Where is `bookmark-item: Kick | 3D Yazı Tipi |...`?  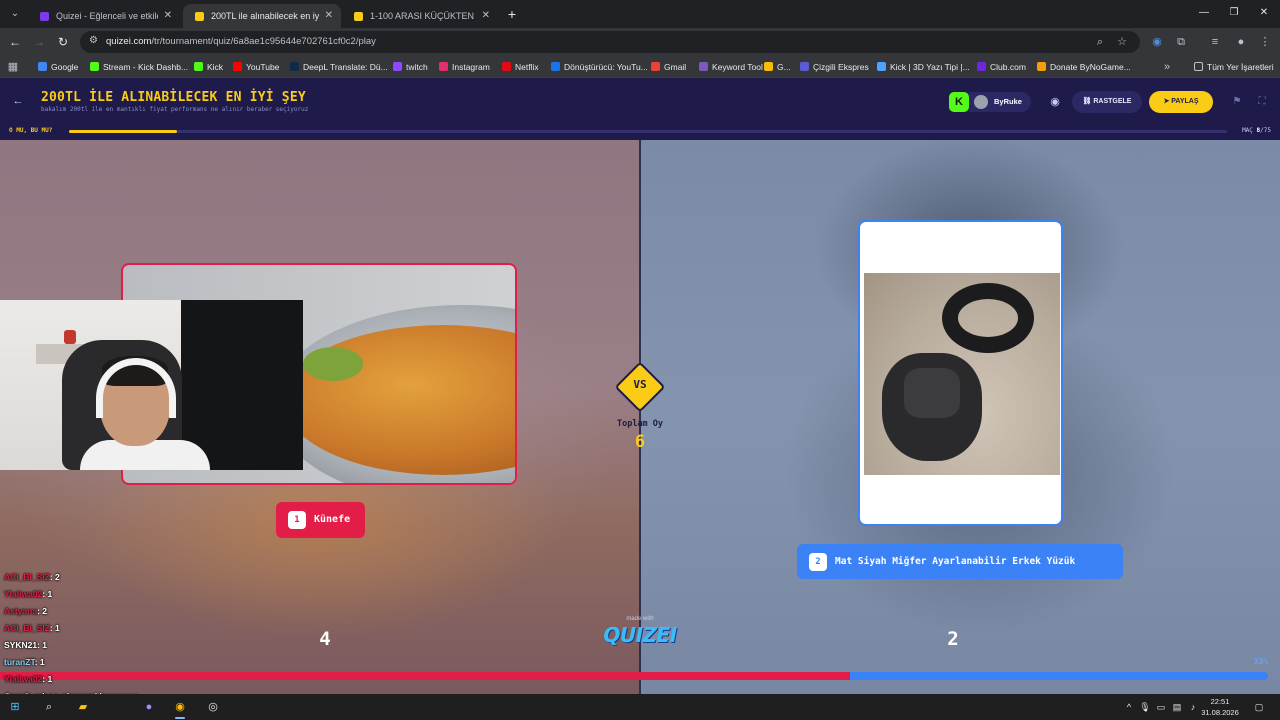
bookmark-item: Kick | 3D Yazı Tipi |... is located at coordinates (923, 67).